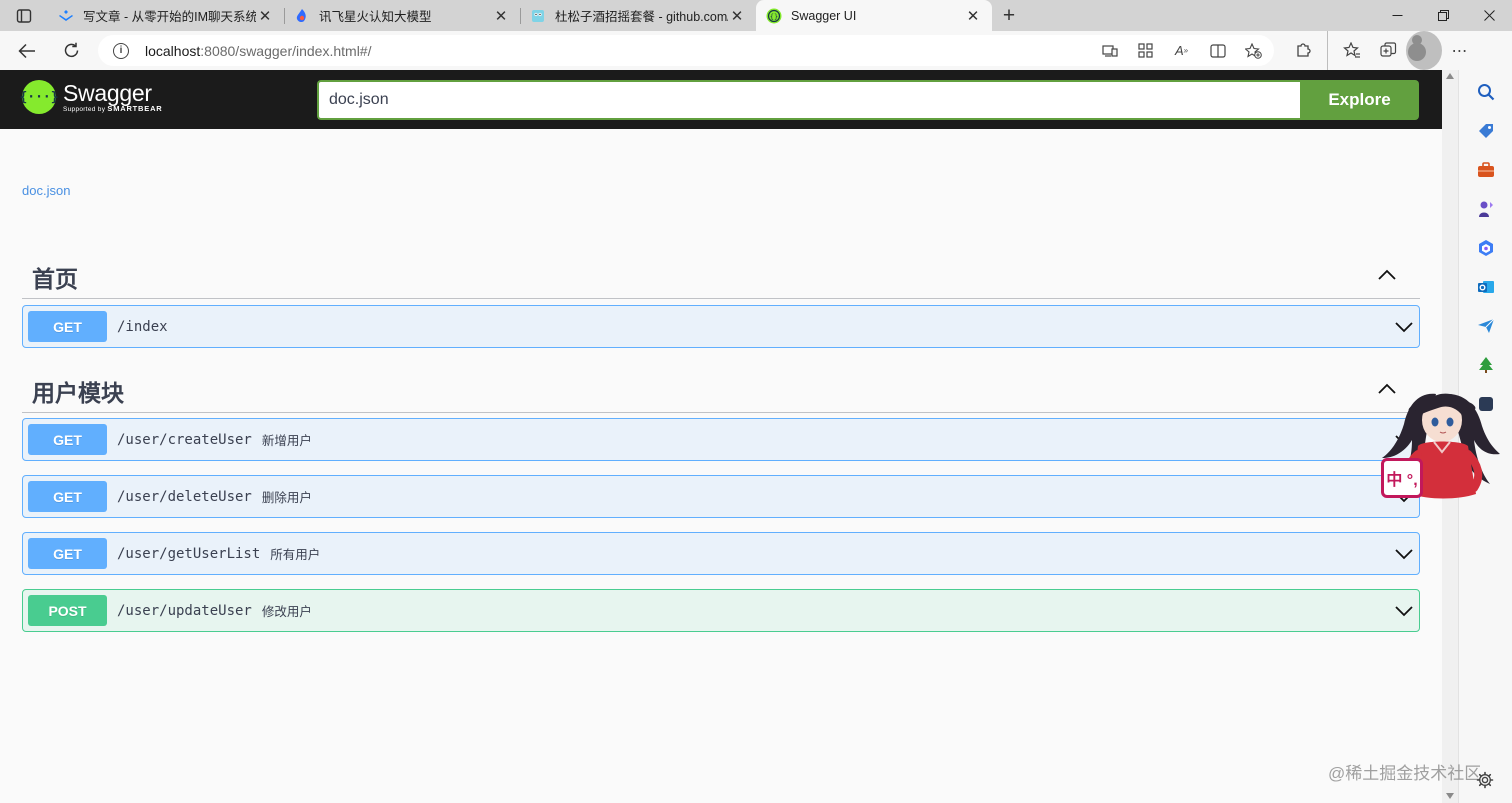  What do you see at coordinates (184, 439) in the screenshot?
I see `operation-path: /user/createUser` at bounding box center [184, 439].